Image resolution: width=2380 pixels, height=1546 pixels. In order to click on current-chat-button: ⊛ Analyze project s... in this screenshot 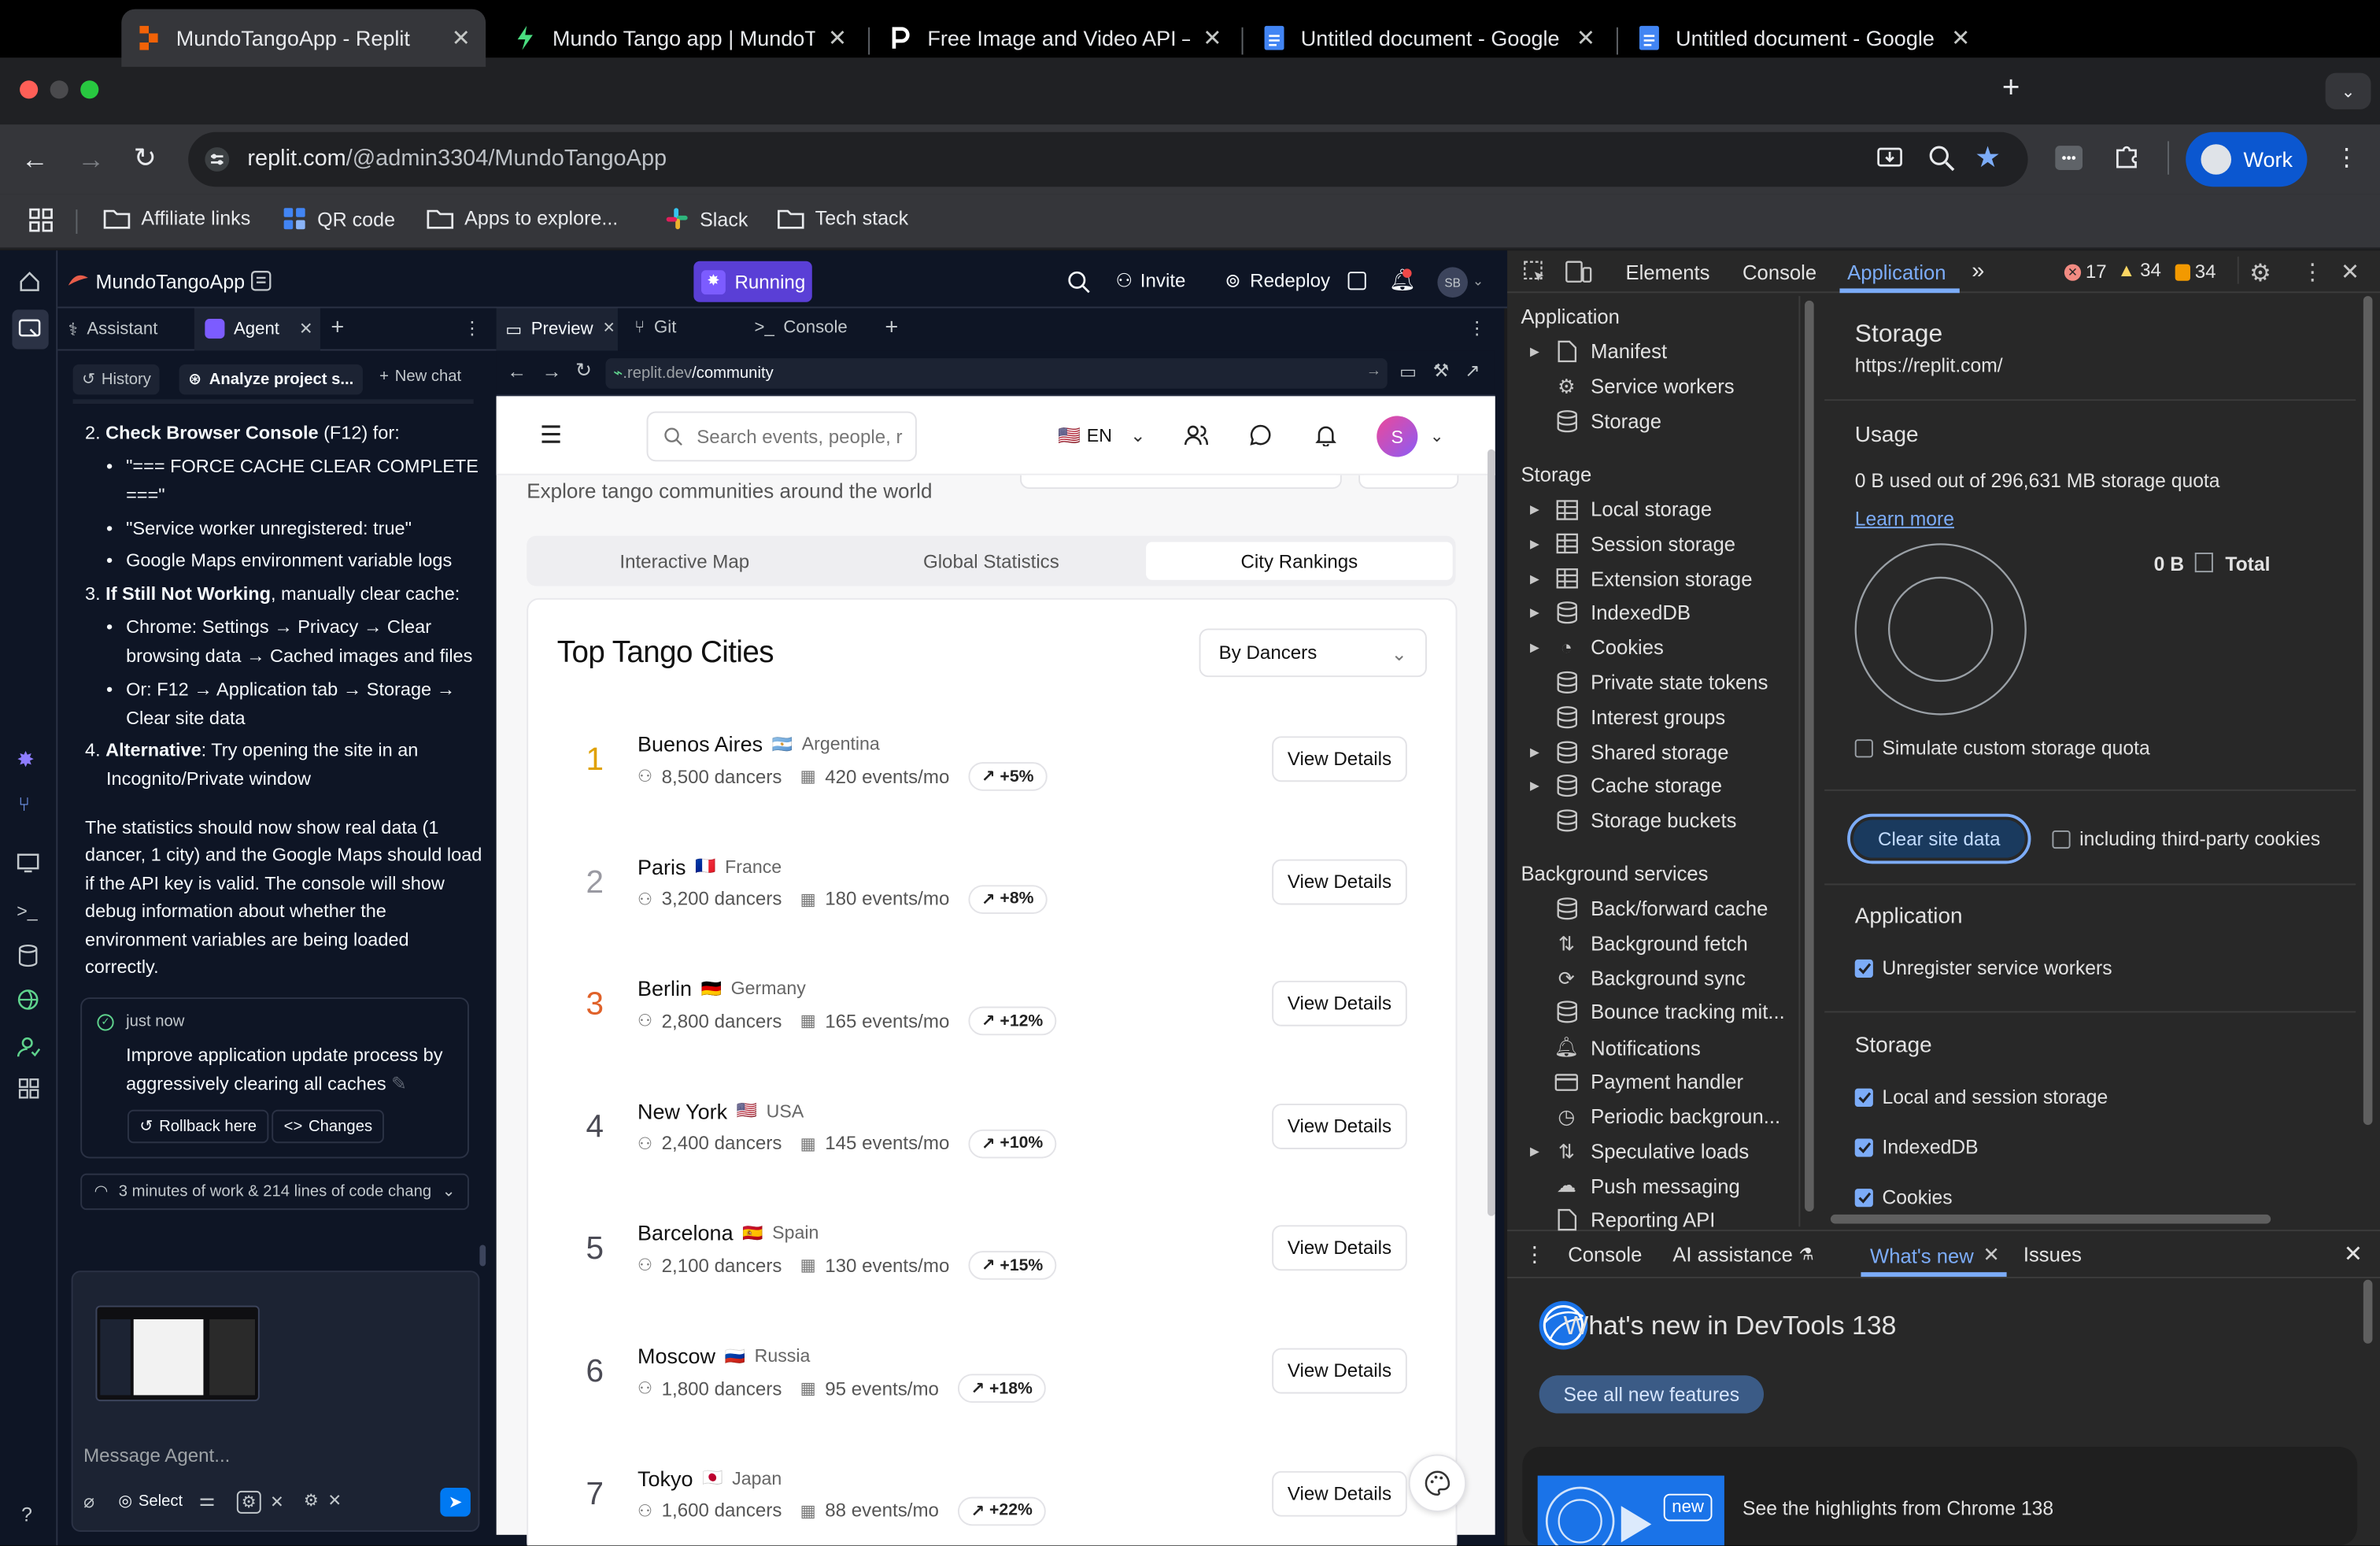, I will do `click(271, 379)`.